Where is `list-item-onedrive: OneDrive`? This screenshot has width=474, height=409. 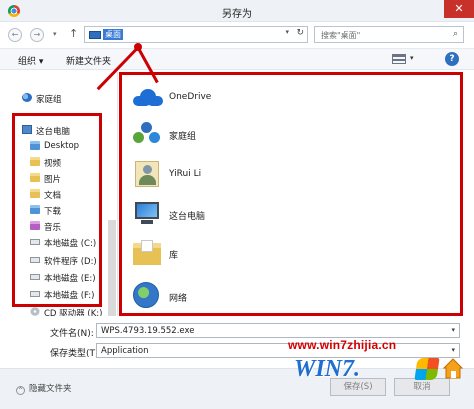 list-item-onedrive: OneDrive is located at coordinates (286, 96).